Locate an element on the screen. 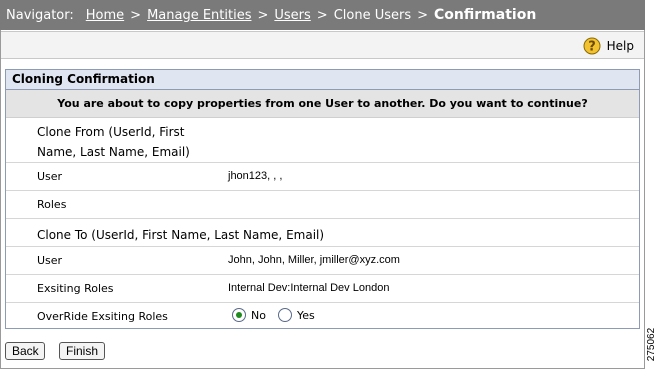 Image resolution: width=657 pixels, height=369 pixels. from-user-value: jhon123, , , is located at coordinates (255, 176).